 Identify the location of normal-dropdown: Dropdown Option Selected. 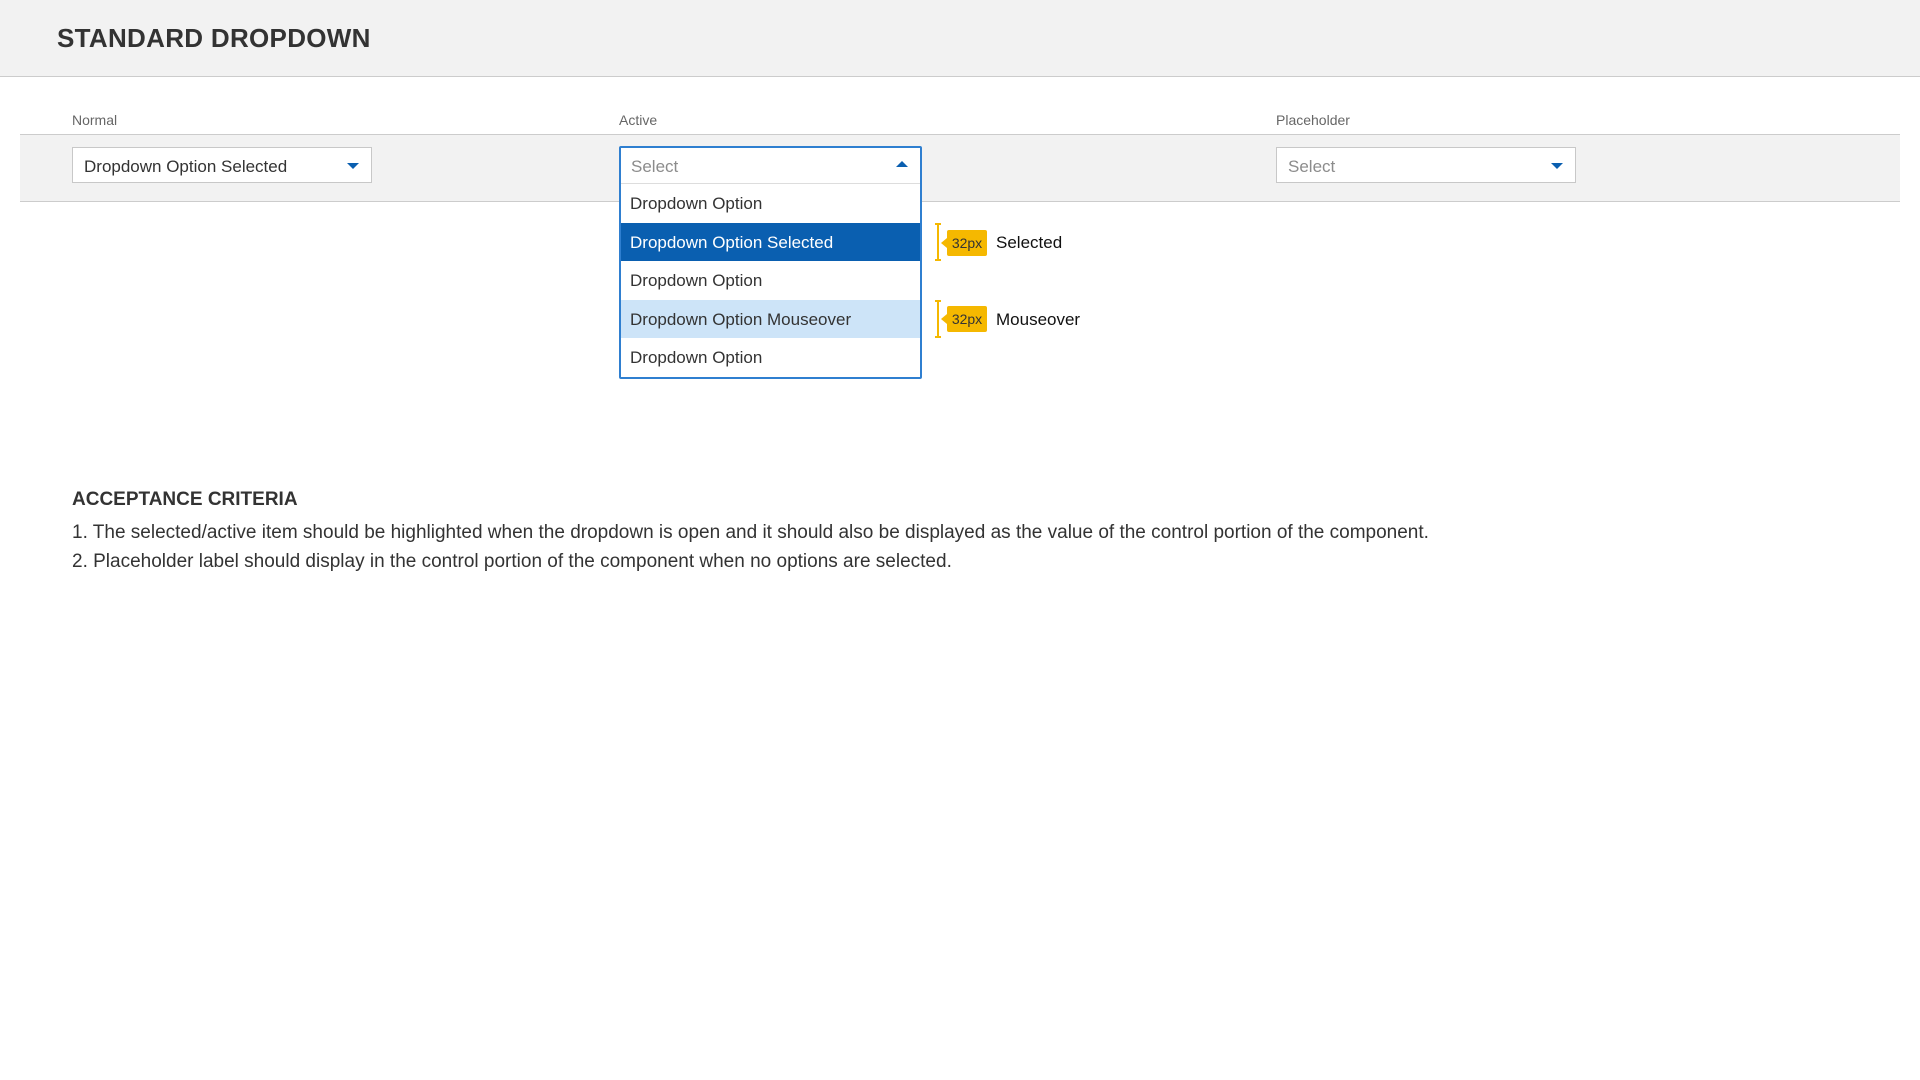
(222, 165).